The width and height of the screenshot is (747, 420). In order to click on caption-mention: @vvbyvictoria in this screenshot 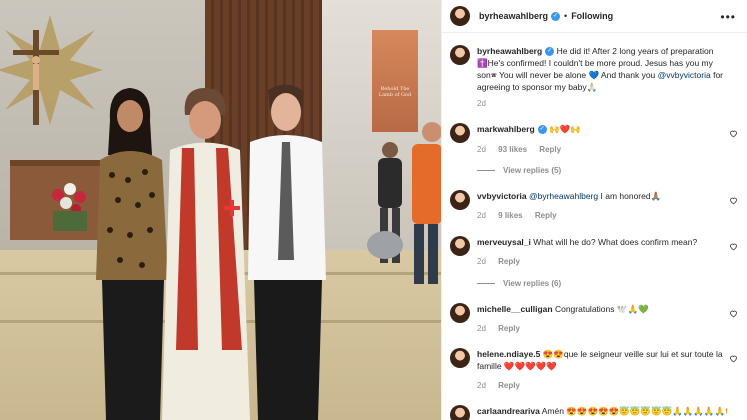, I will do `click(684, 75)`.